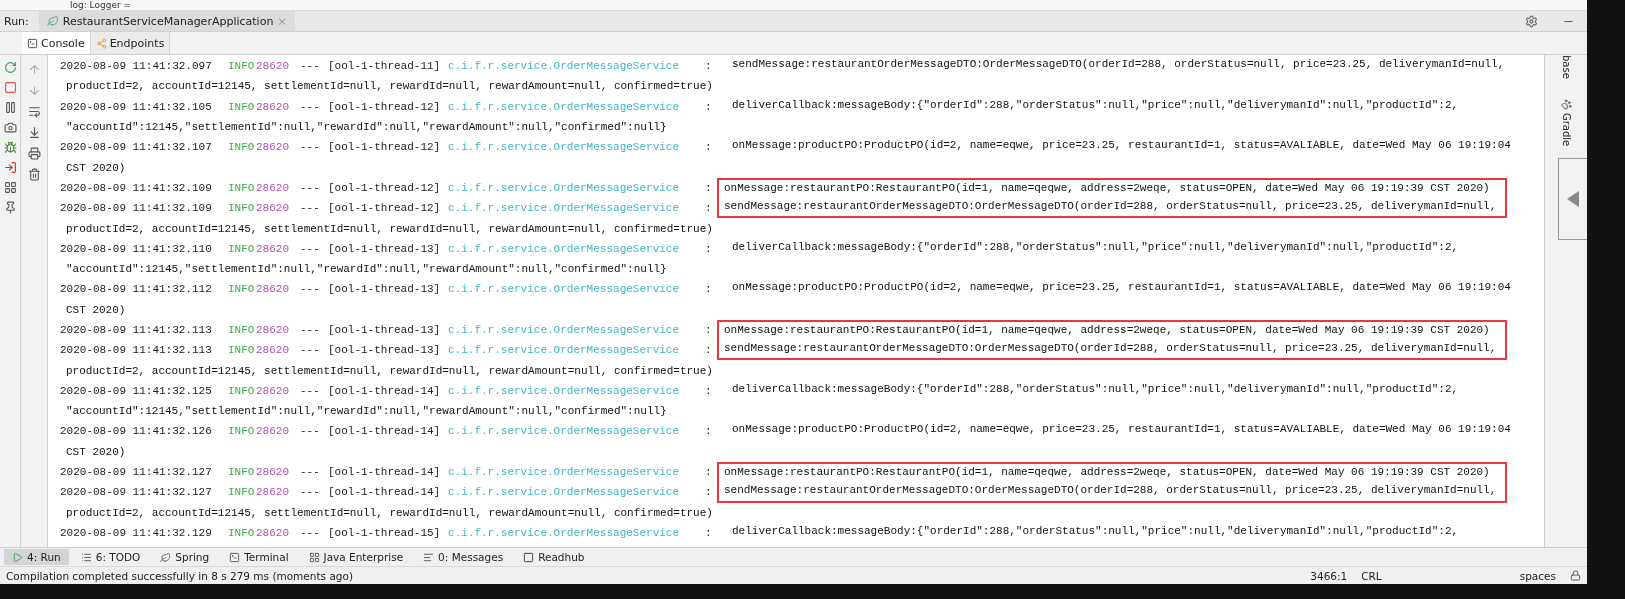 The height and width of the screenshot is (599, 1625). I want to click on exit-icon, so click(10, 167).